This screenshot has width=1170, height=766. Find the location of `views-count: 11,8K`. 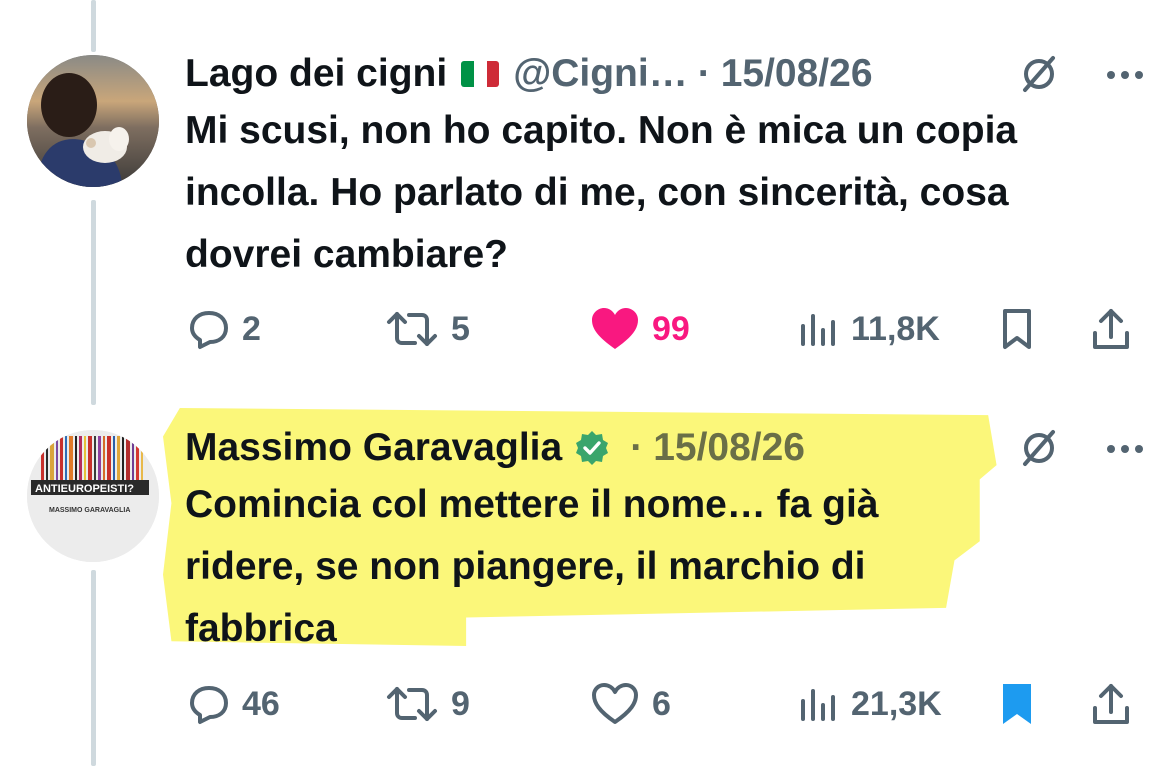

views-count: 11,8K is located at coordinates (895, 328).